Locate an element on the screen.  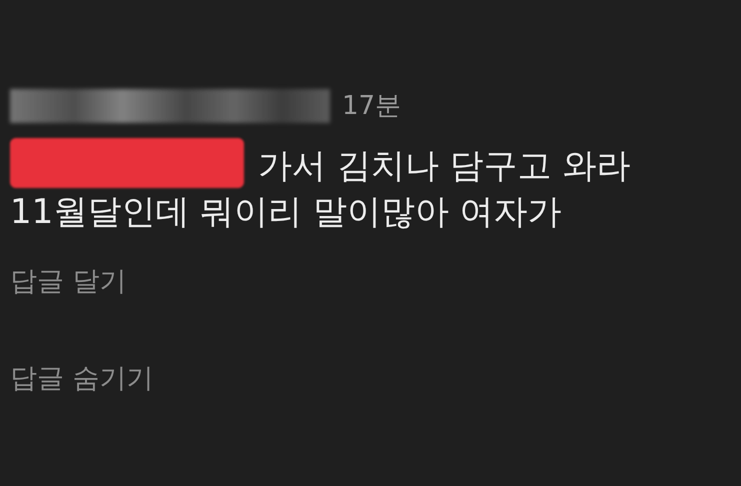
comment-text: 11월달인데 뭐이리 말이많아 여자가 is located at coordinates (286, 212).